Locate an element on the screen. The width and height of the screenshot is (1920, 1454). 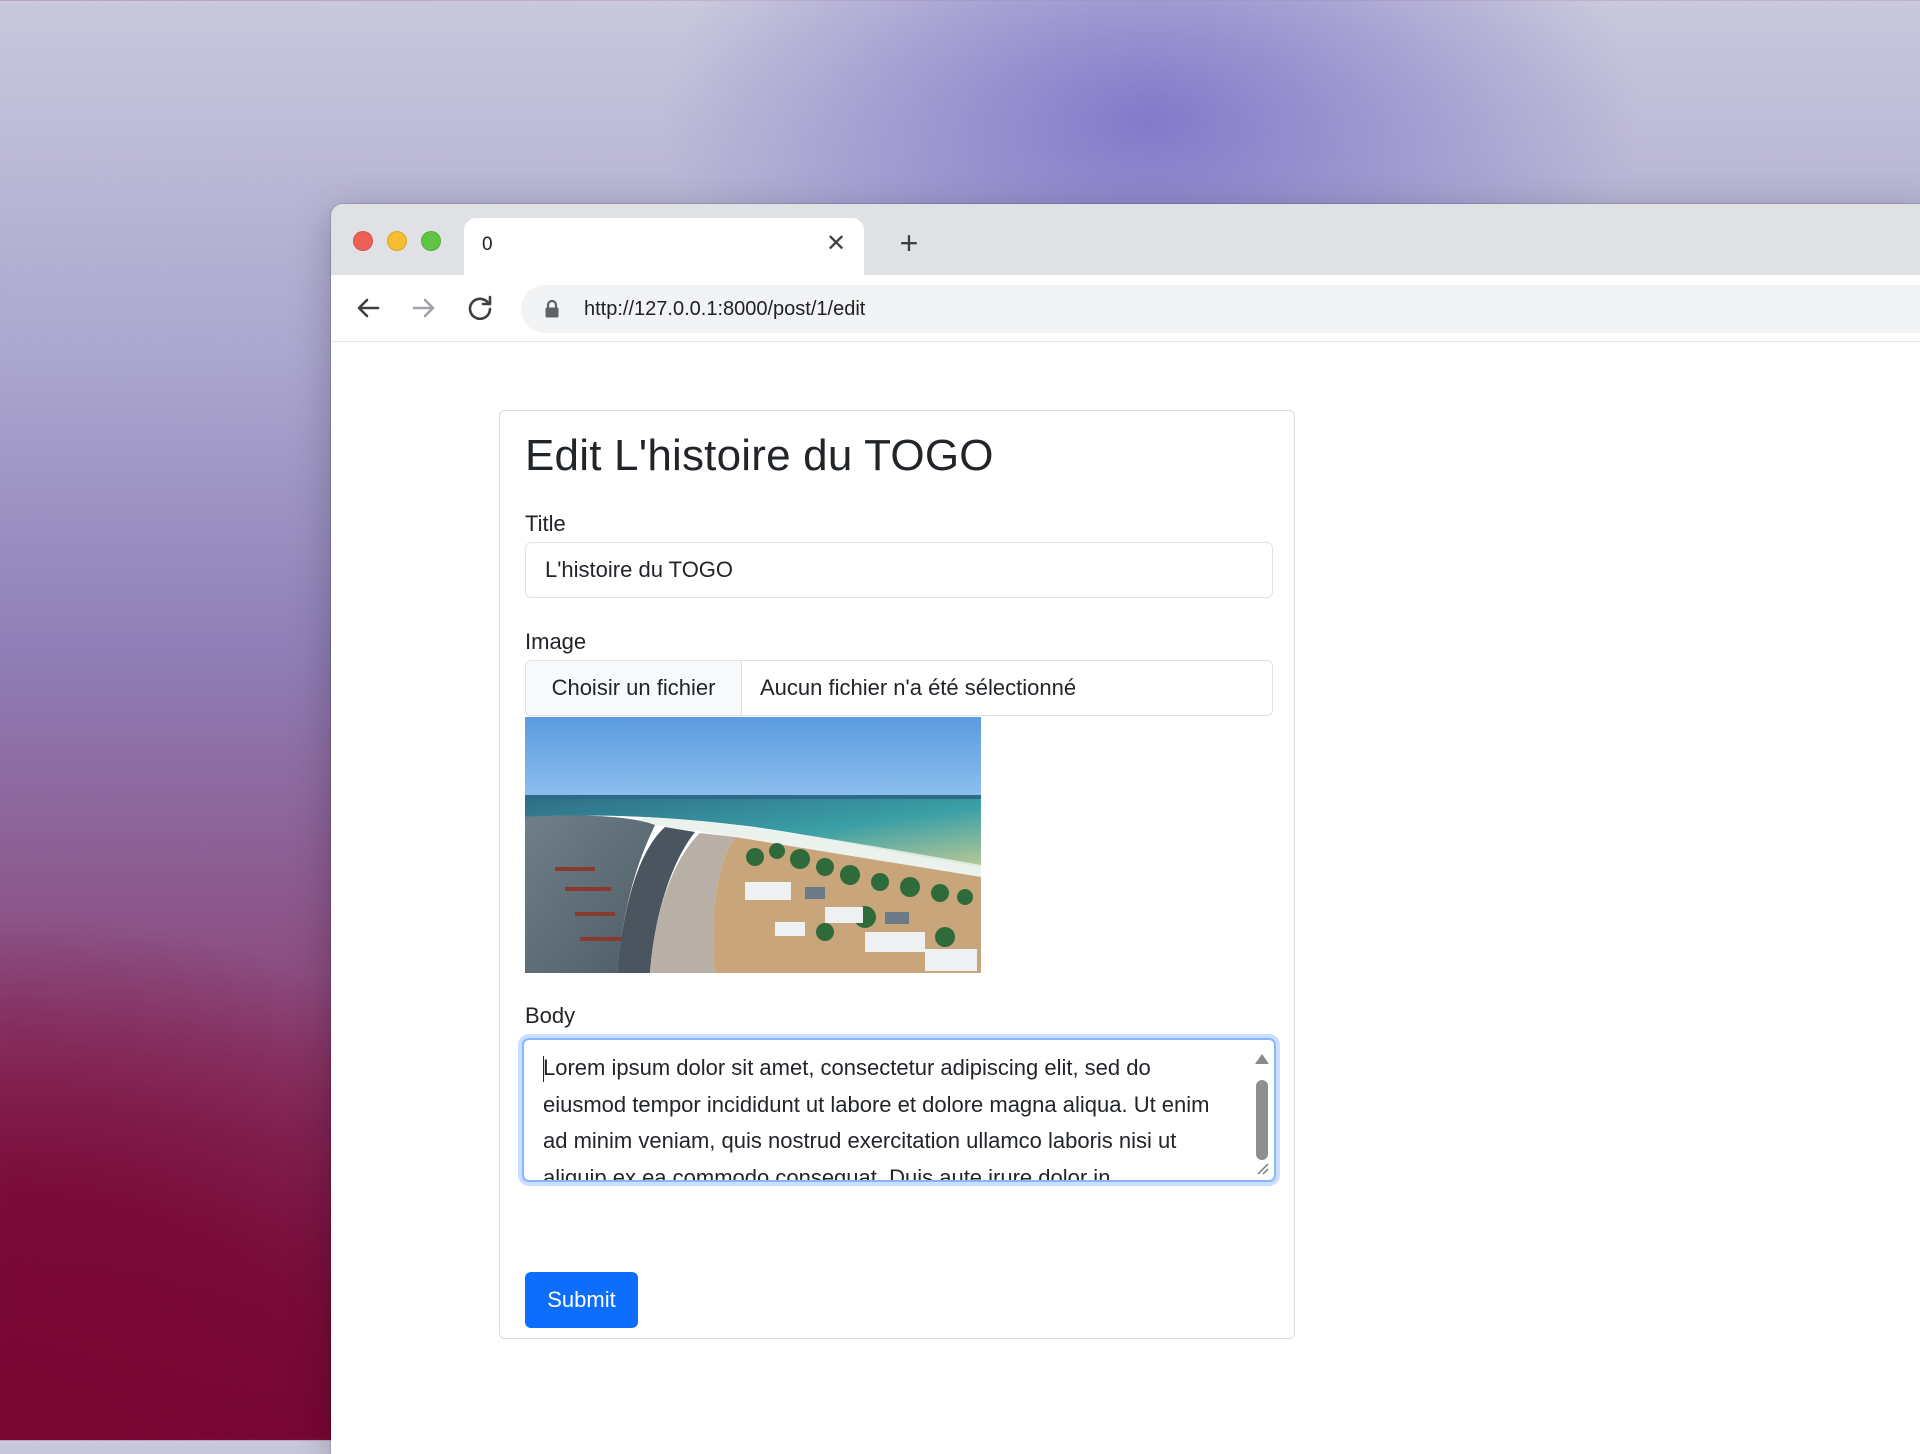
text-caret is located at coordinates (543, 1069).